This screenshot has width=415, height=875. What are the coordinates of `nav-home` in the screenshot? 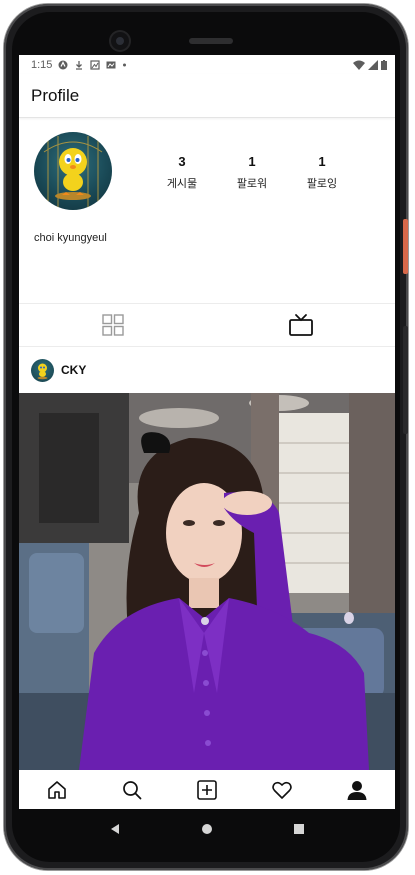 It's located at (57, 790).